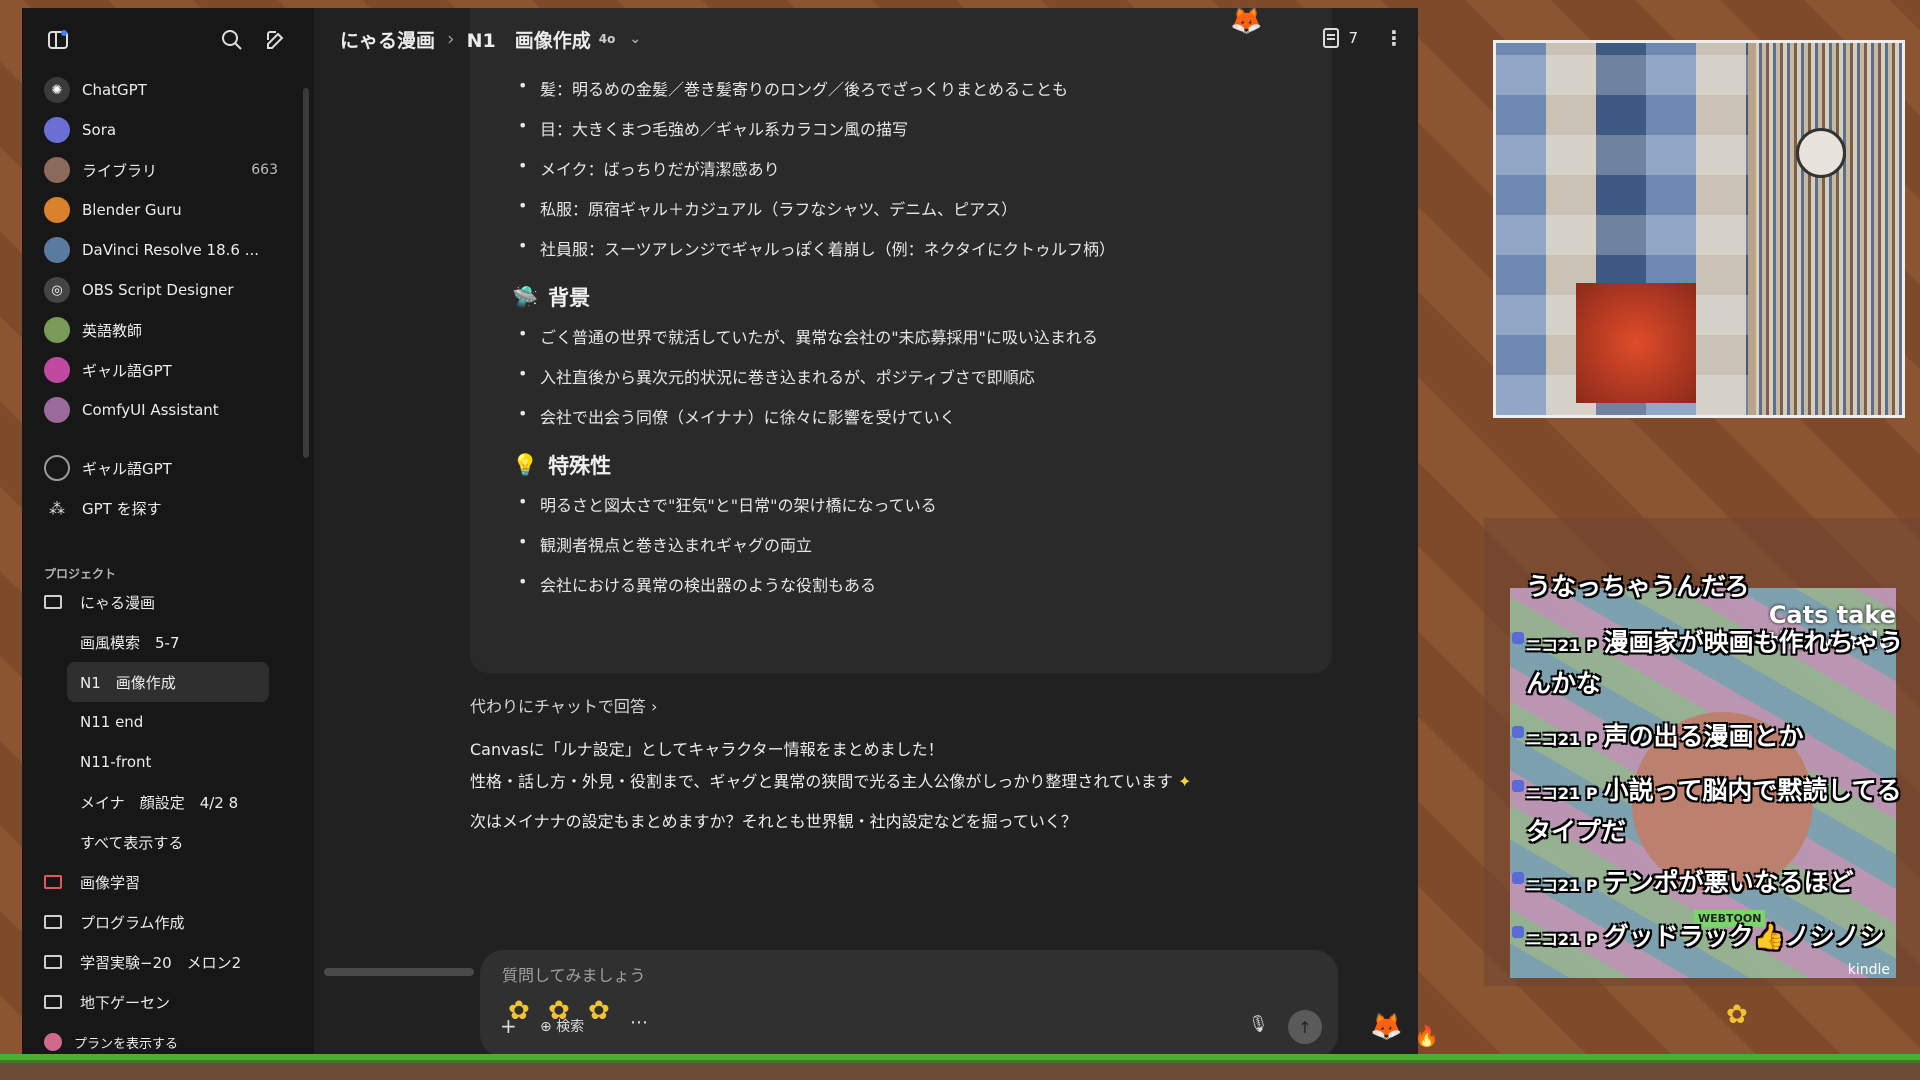 The height and width of the screenshot is (1080, 1920). I want to click on project-label: 地下ゲーセン, so click(125, 1002).